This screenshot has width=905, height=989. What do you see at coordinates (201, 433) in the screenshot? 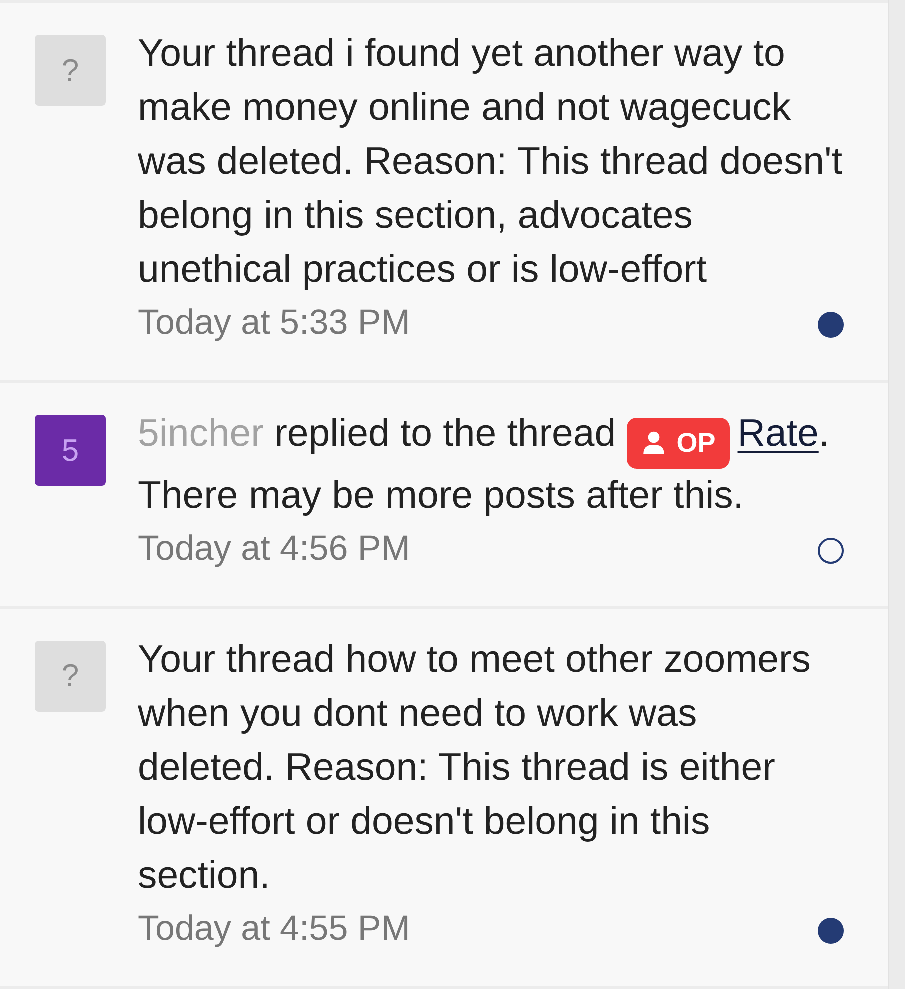
I see `username-link: 5incher` at bounding box center [201, 433].